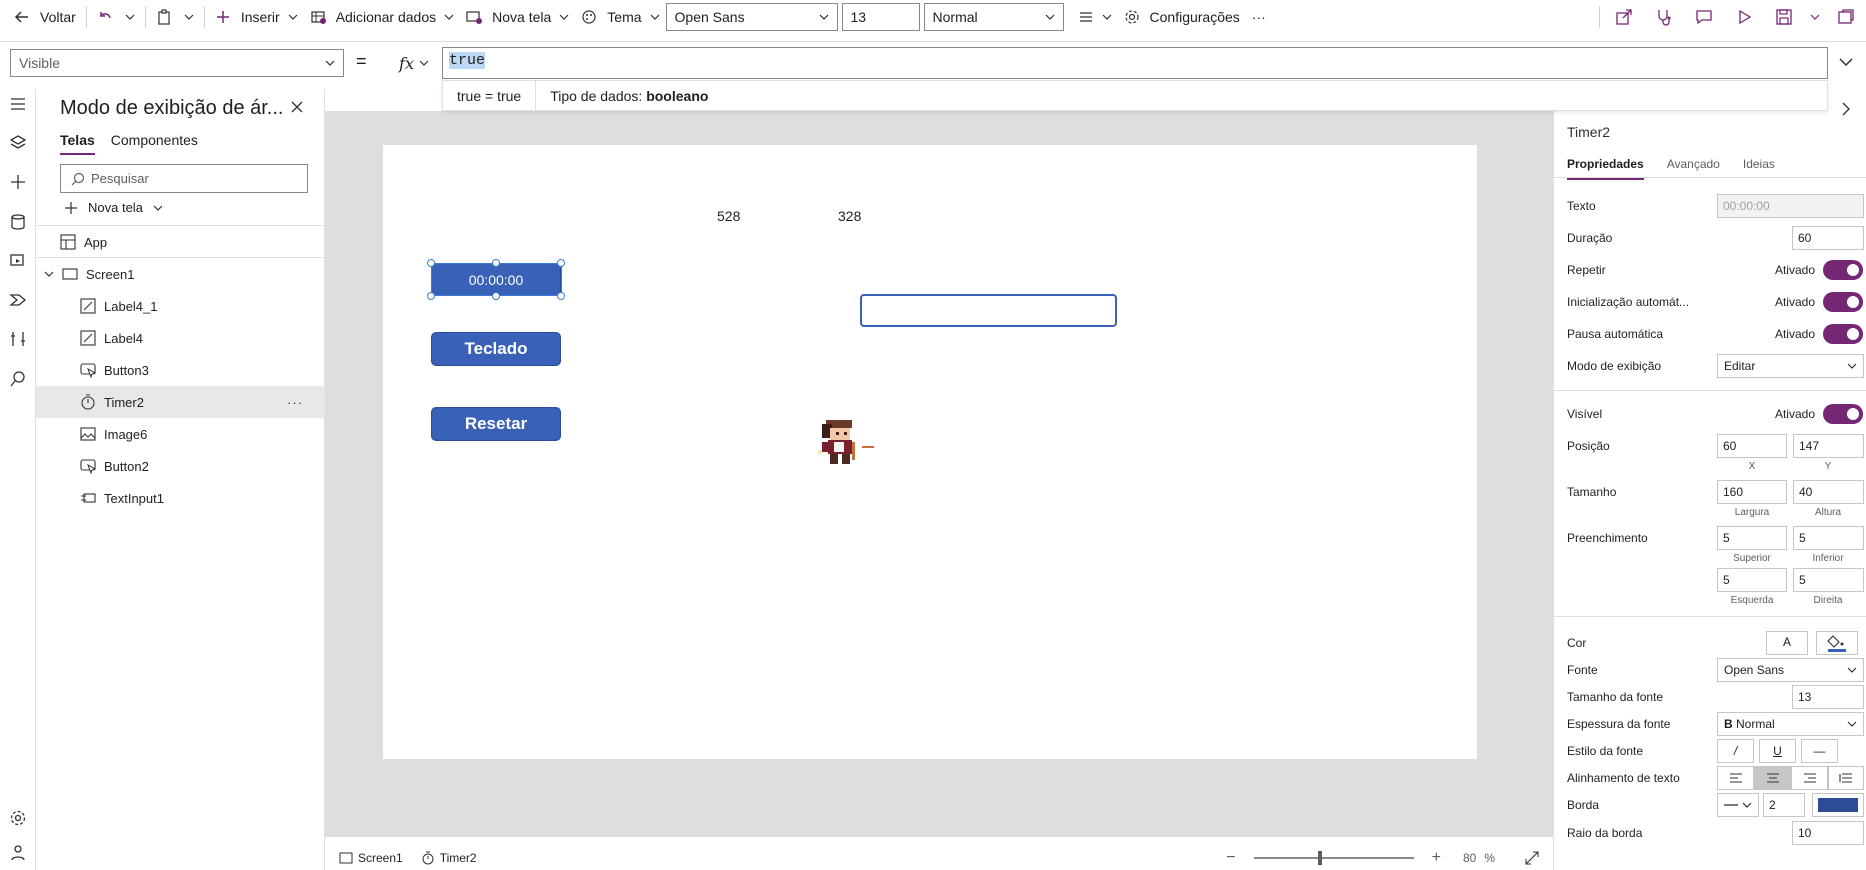  I want to click on teclado-button: Teclado, so click(496, 349).